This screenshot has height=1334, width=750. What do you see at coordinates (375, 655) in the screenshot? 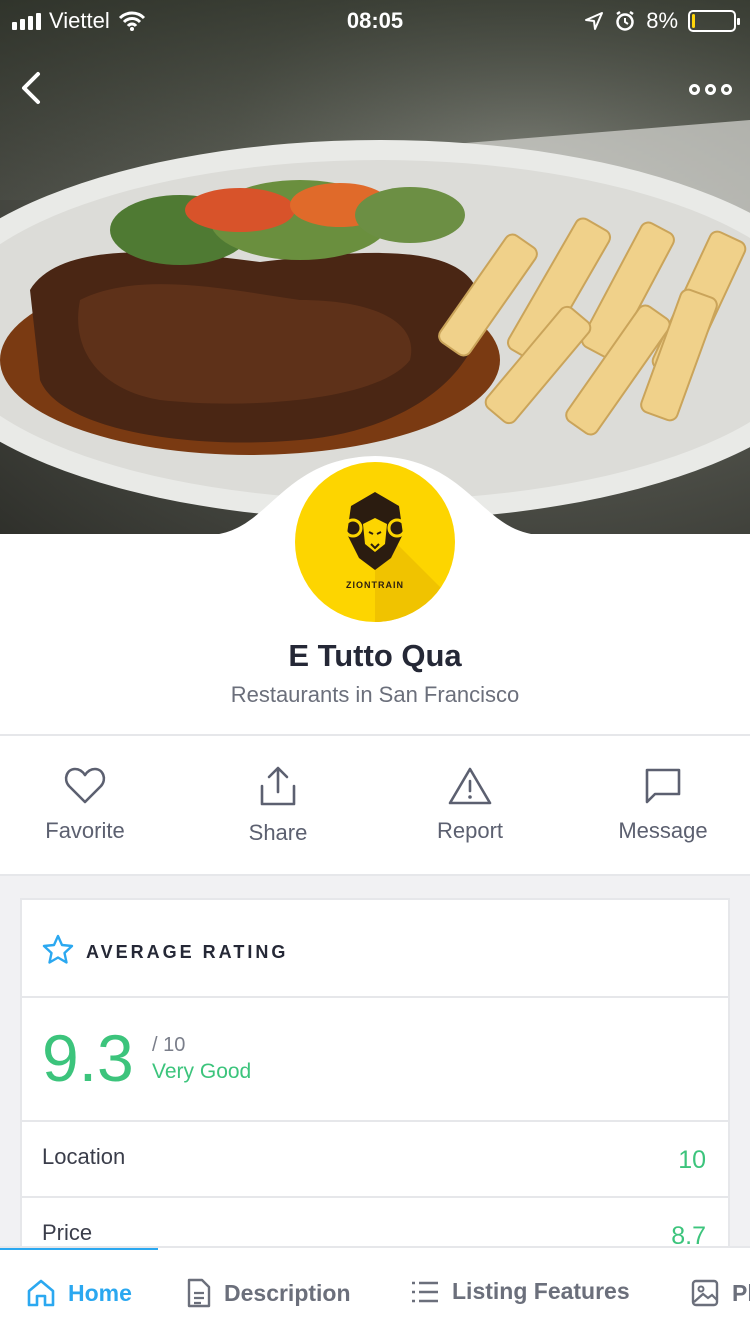
I see `listing-title: E Tutto Qua` at bounding box center [375, 655].